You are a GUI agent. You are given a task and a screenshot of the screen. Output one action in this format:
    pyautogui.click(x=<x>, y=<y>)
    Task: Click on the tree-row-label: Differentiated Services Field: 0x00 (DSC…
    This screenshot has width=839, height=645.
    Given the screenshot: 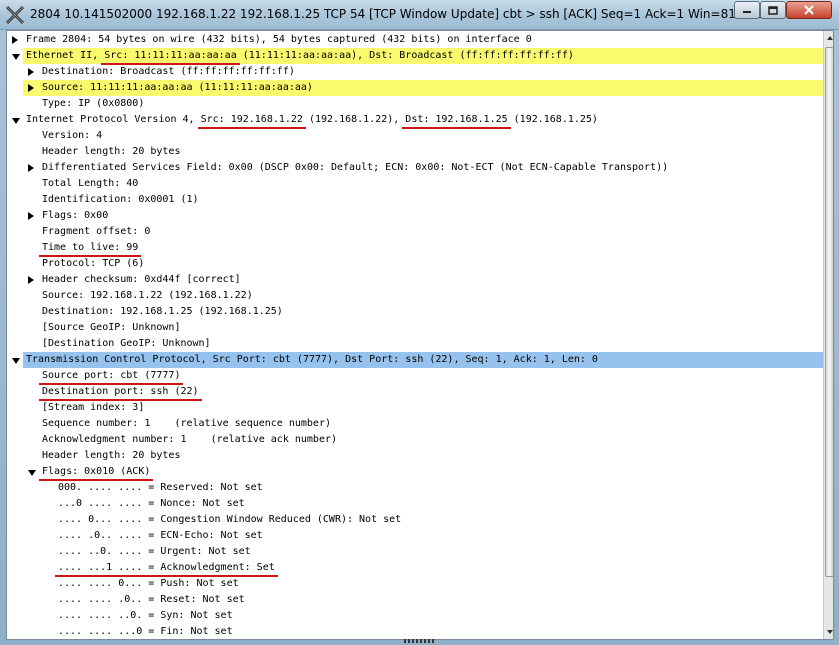 What is the action you would take?
    pyautogui.click(x=355, y=167)
    